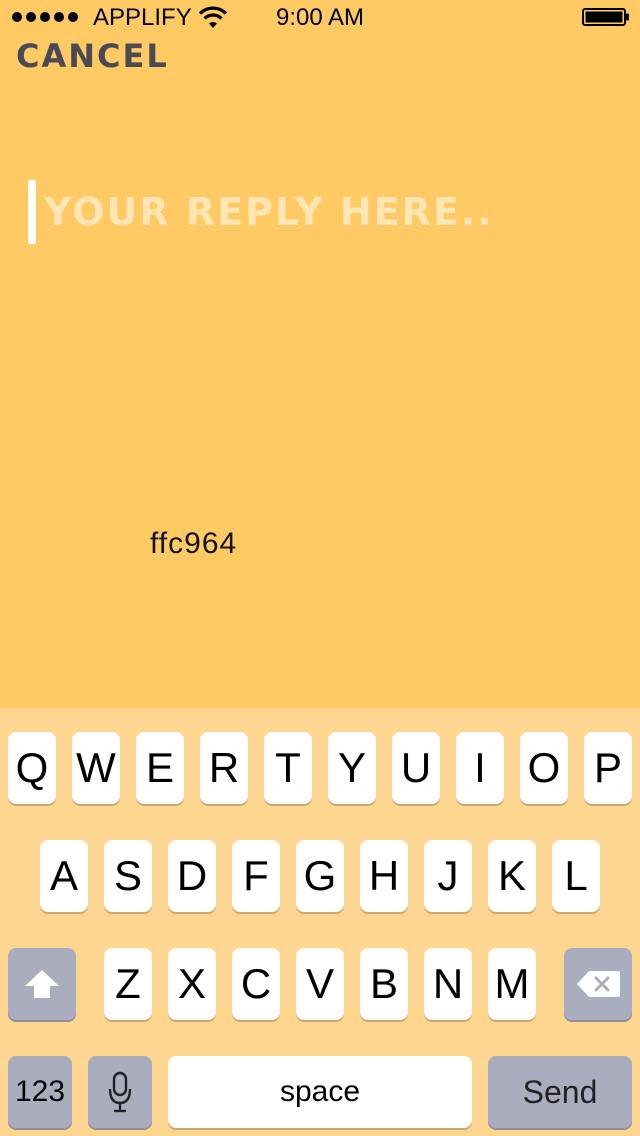  I want to click on key-l: L, so click(576, 876).